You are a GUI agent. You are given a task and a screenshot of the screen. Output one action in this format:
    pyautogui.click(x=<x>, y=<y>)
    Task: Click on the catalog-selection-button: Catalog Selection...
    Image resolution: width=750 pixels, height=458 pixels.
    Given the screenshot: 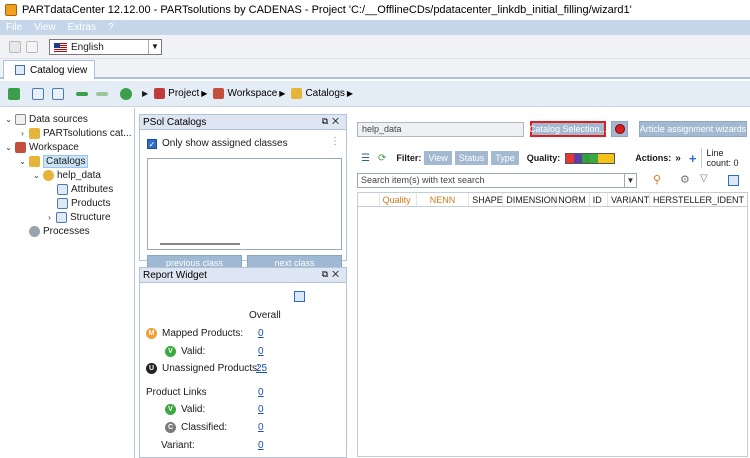 What is the action you would take?
    pyautogui.click(x=568, y=129)
    